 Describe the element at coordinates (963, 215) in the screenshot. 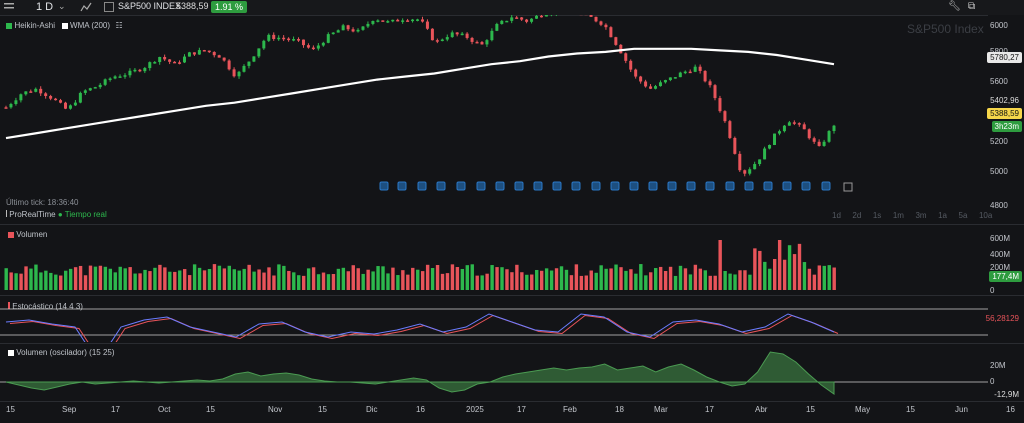

I see `tf-5a: 5a` at that location.